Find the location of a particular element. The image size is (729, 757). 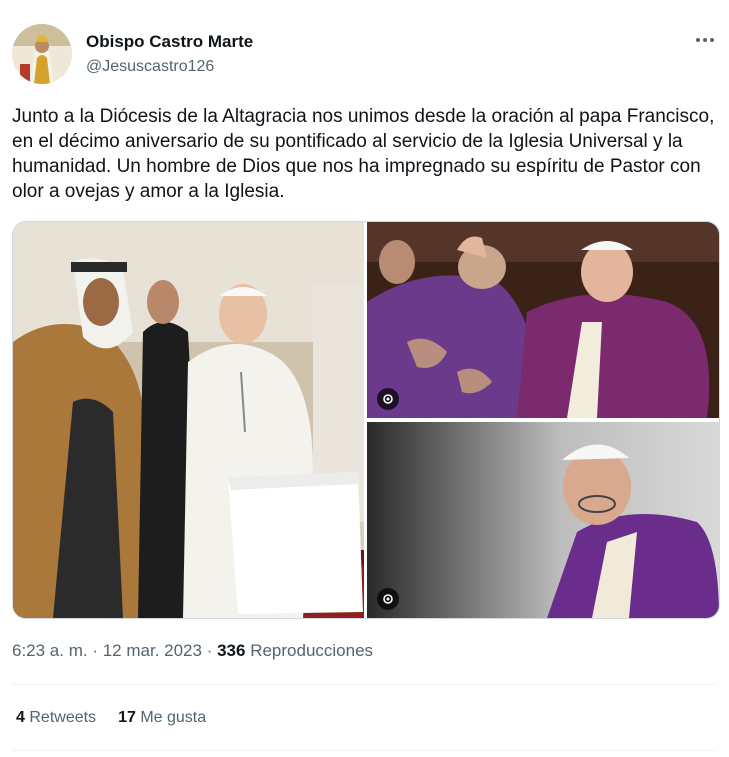

avatar is located at coordinates (42, 54).